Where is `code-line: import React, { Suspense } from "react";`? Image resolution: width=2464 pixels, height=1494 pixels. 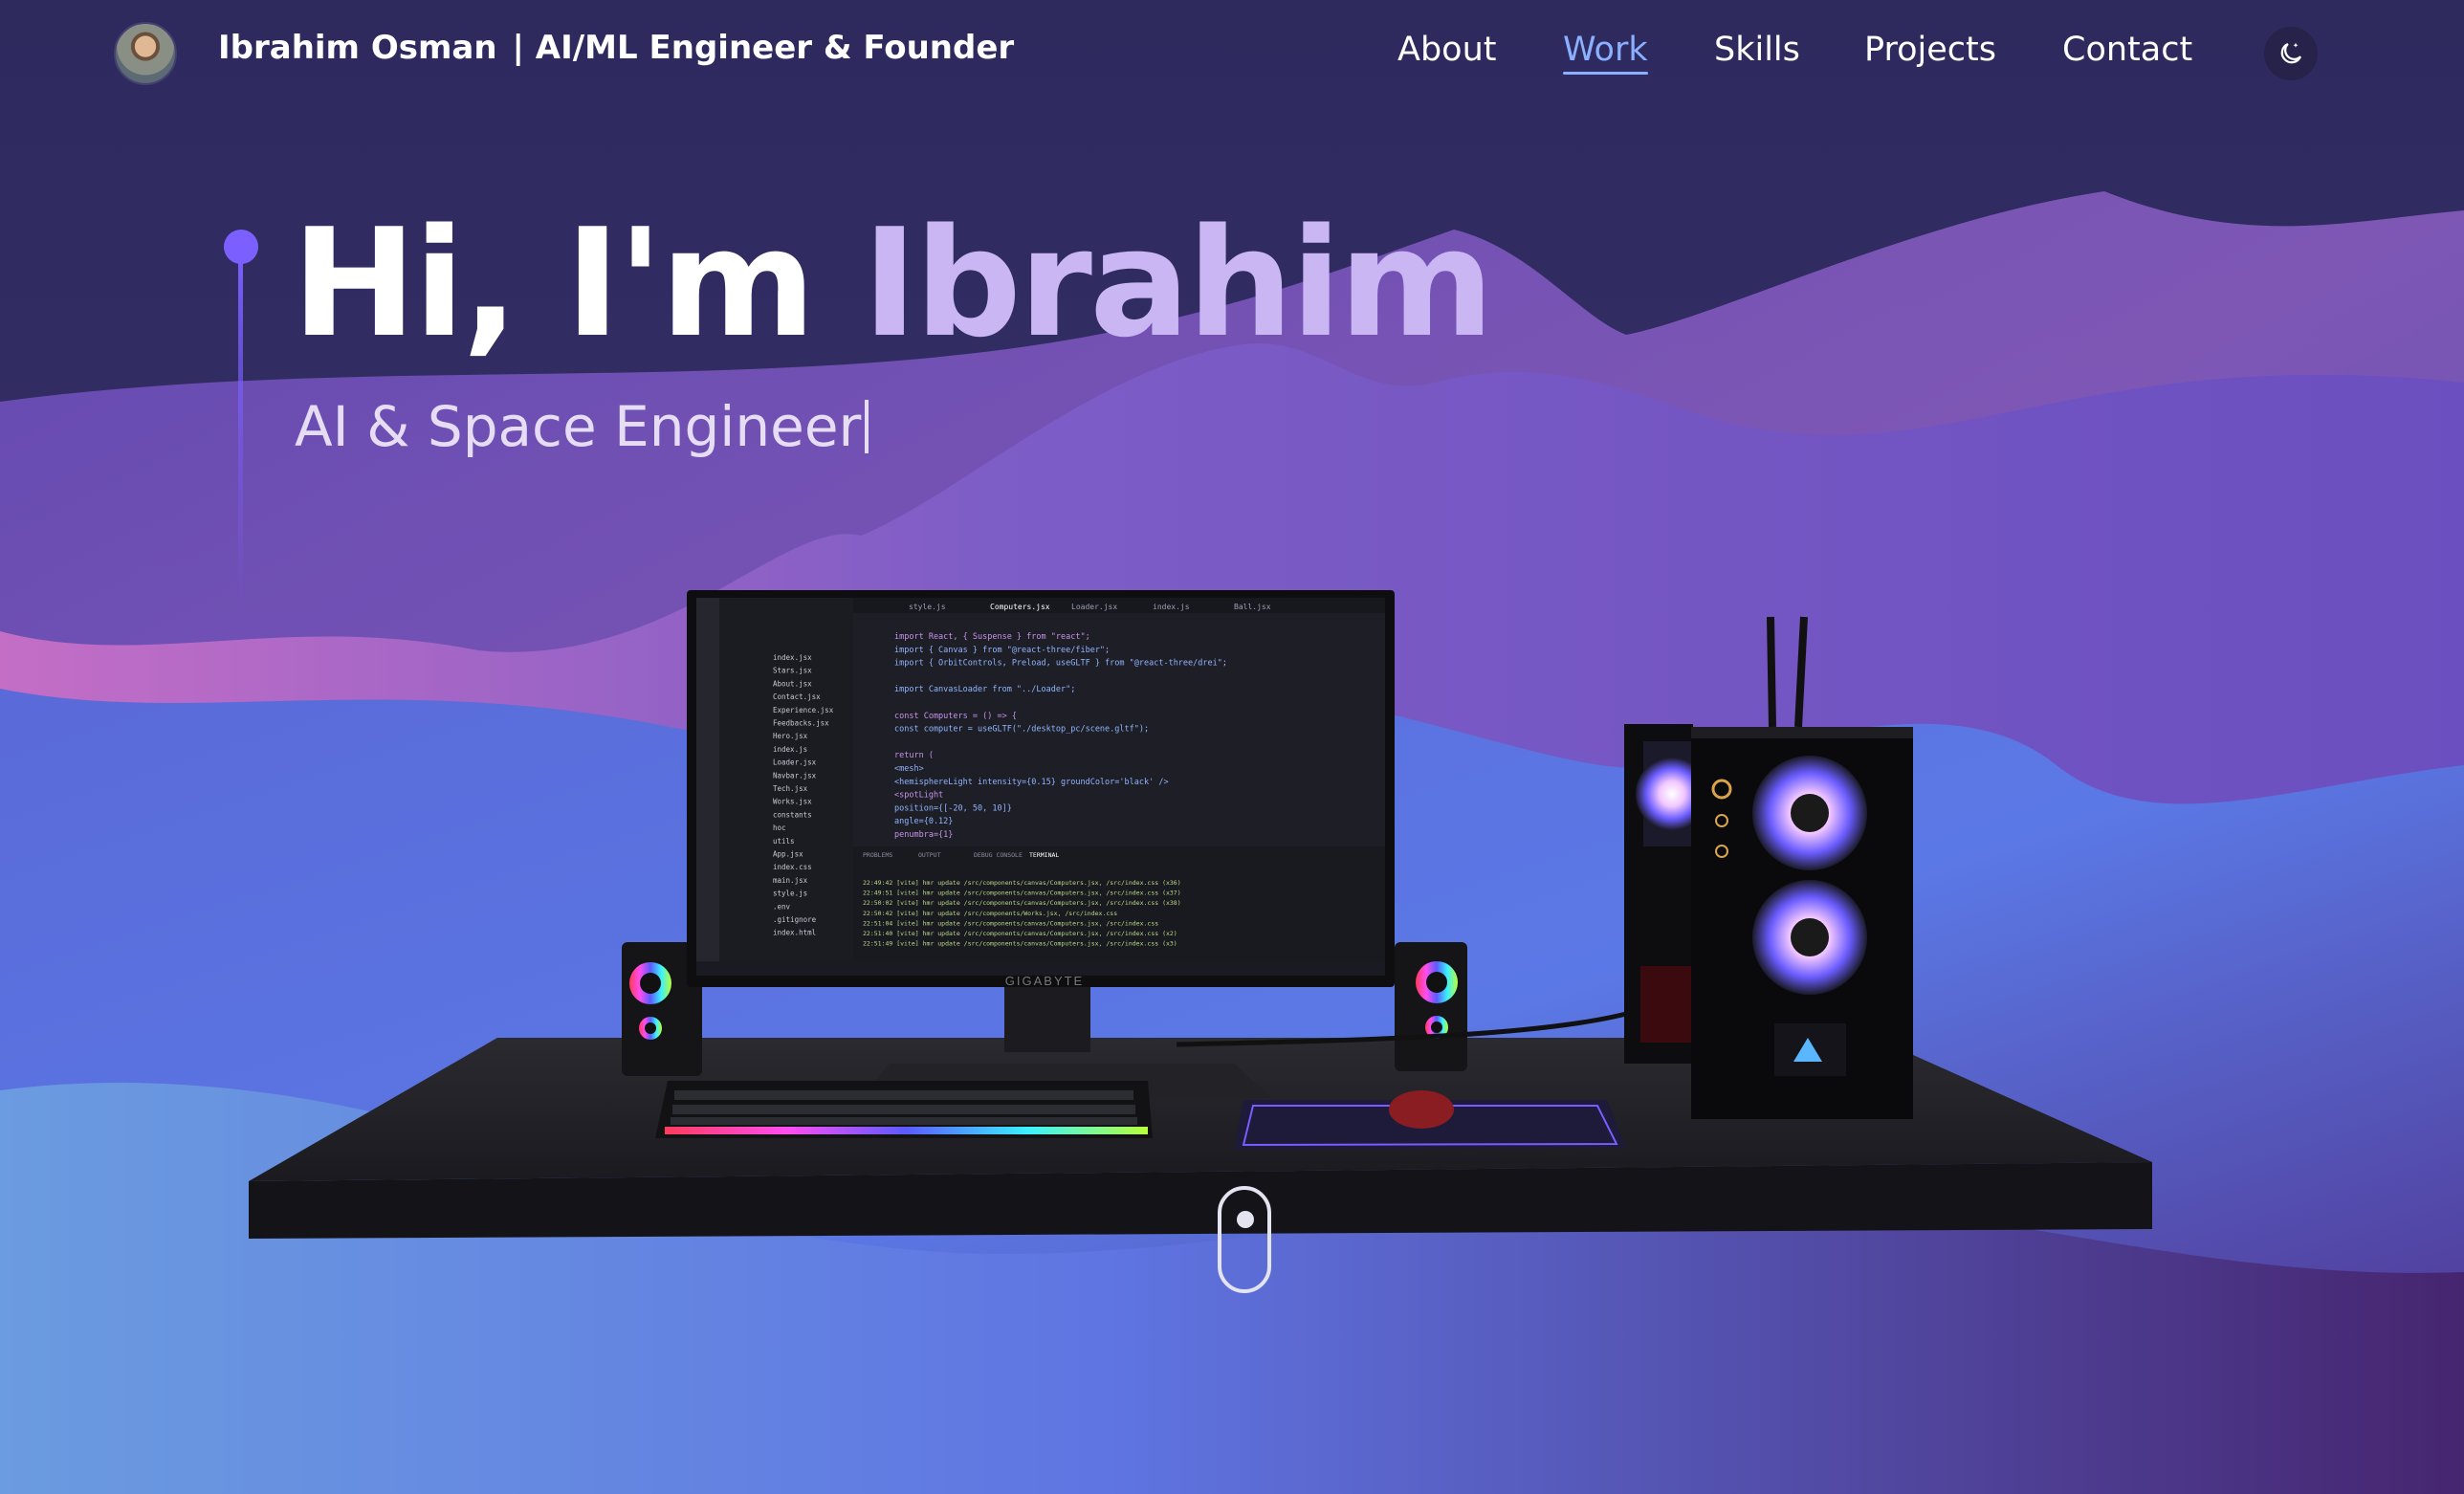 code-line: import React, { Suspense } from "react"; is located at coordinates (992, 637).